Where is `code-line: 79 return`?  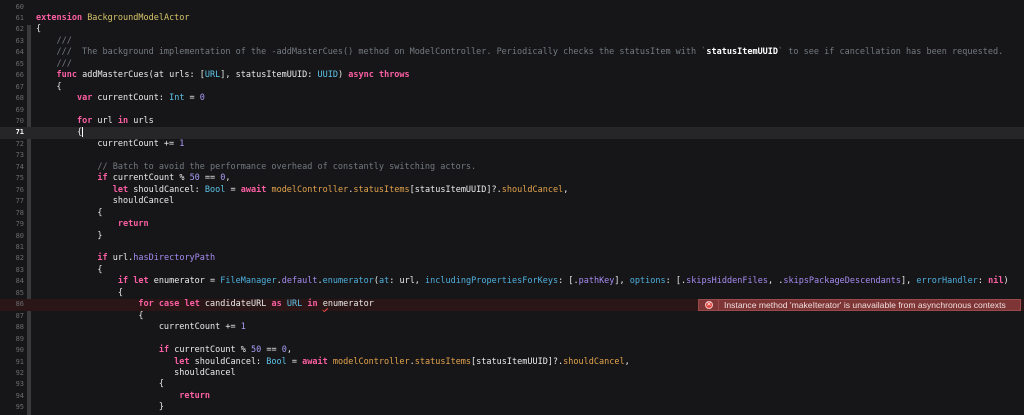 code-line: 79 return is located at coordinates (512, 224).